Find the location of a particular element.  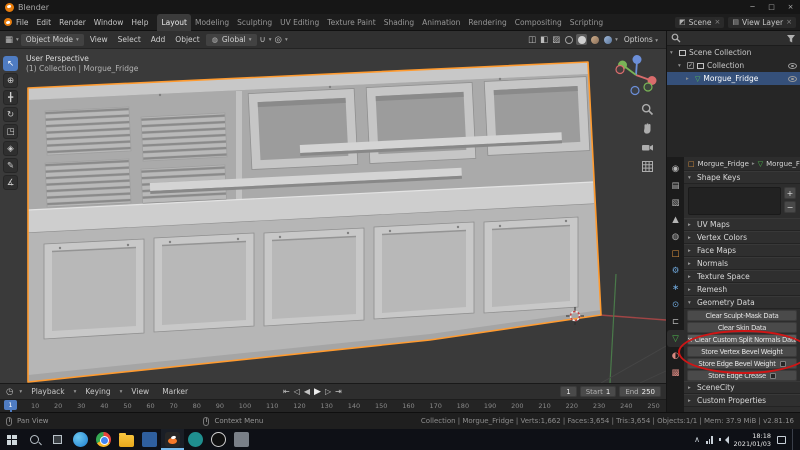

panel-face-maps: ▸ Face Maps is located at coordinates (742, 250).